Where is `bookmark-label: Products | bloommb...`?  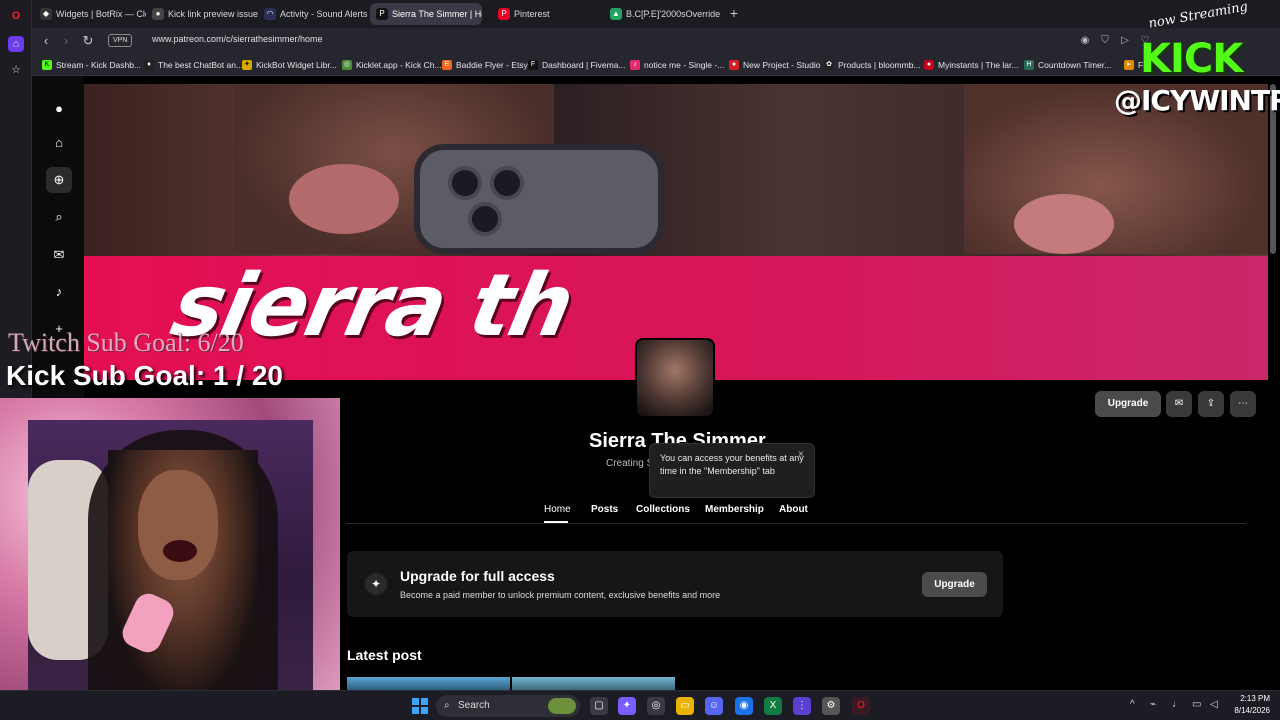 bookmark-label: Products | bloommb... is located at coordinates (879, 65).